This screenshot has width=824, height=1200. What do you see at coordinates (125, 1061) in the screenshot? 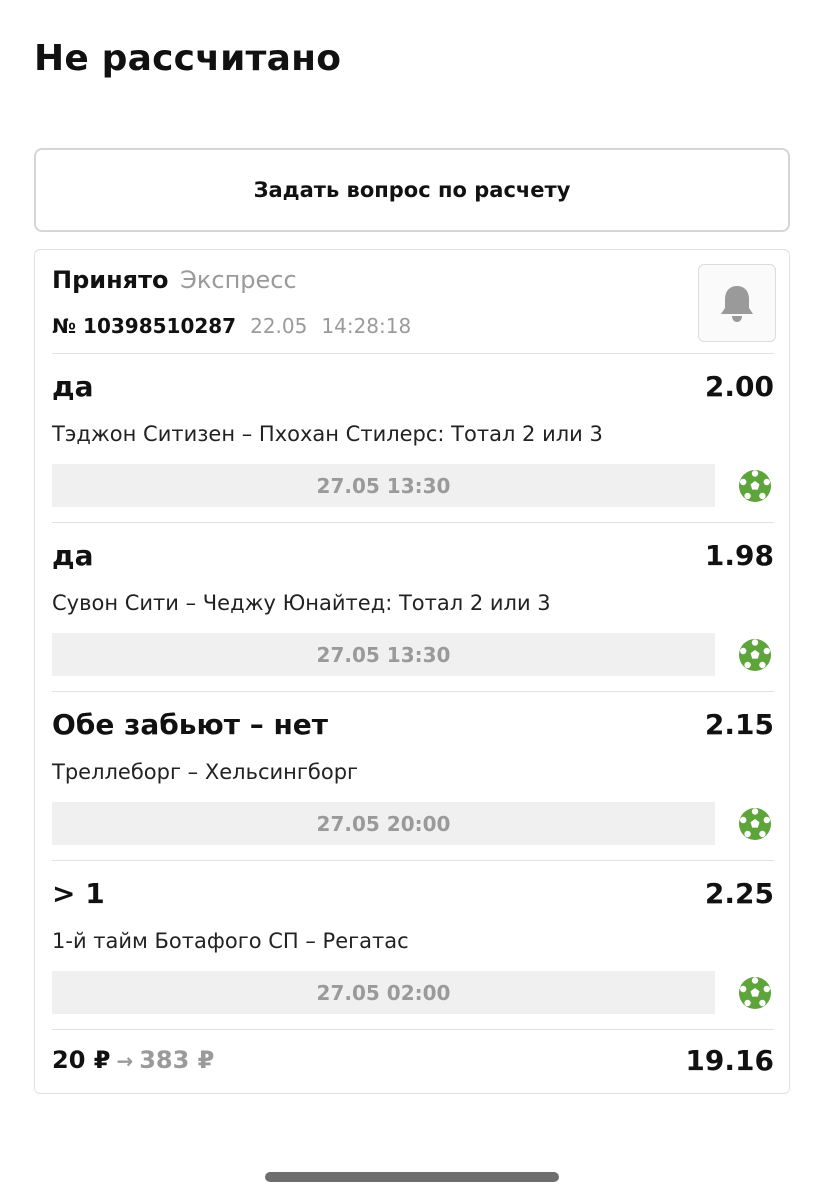
I see `arrow-right-icon: →` at bounding box center [125, 1061].